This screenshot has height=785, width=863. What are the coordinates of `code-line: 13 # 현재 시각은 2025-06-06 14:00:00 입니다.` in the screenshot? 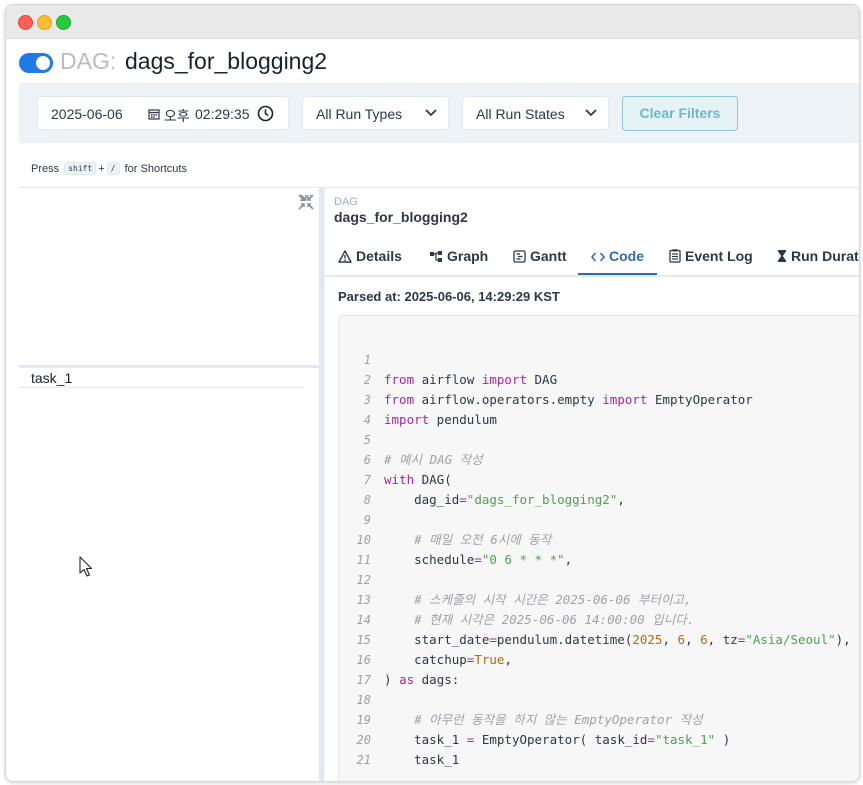 It's located at (517, 598).